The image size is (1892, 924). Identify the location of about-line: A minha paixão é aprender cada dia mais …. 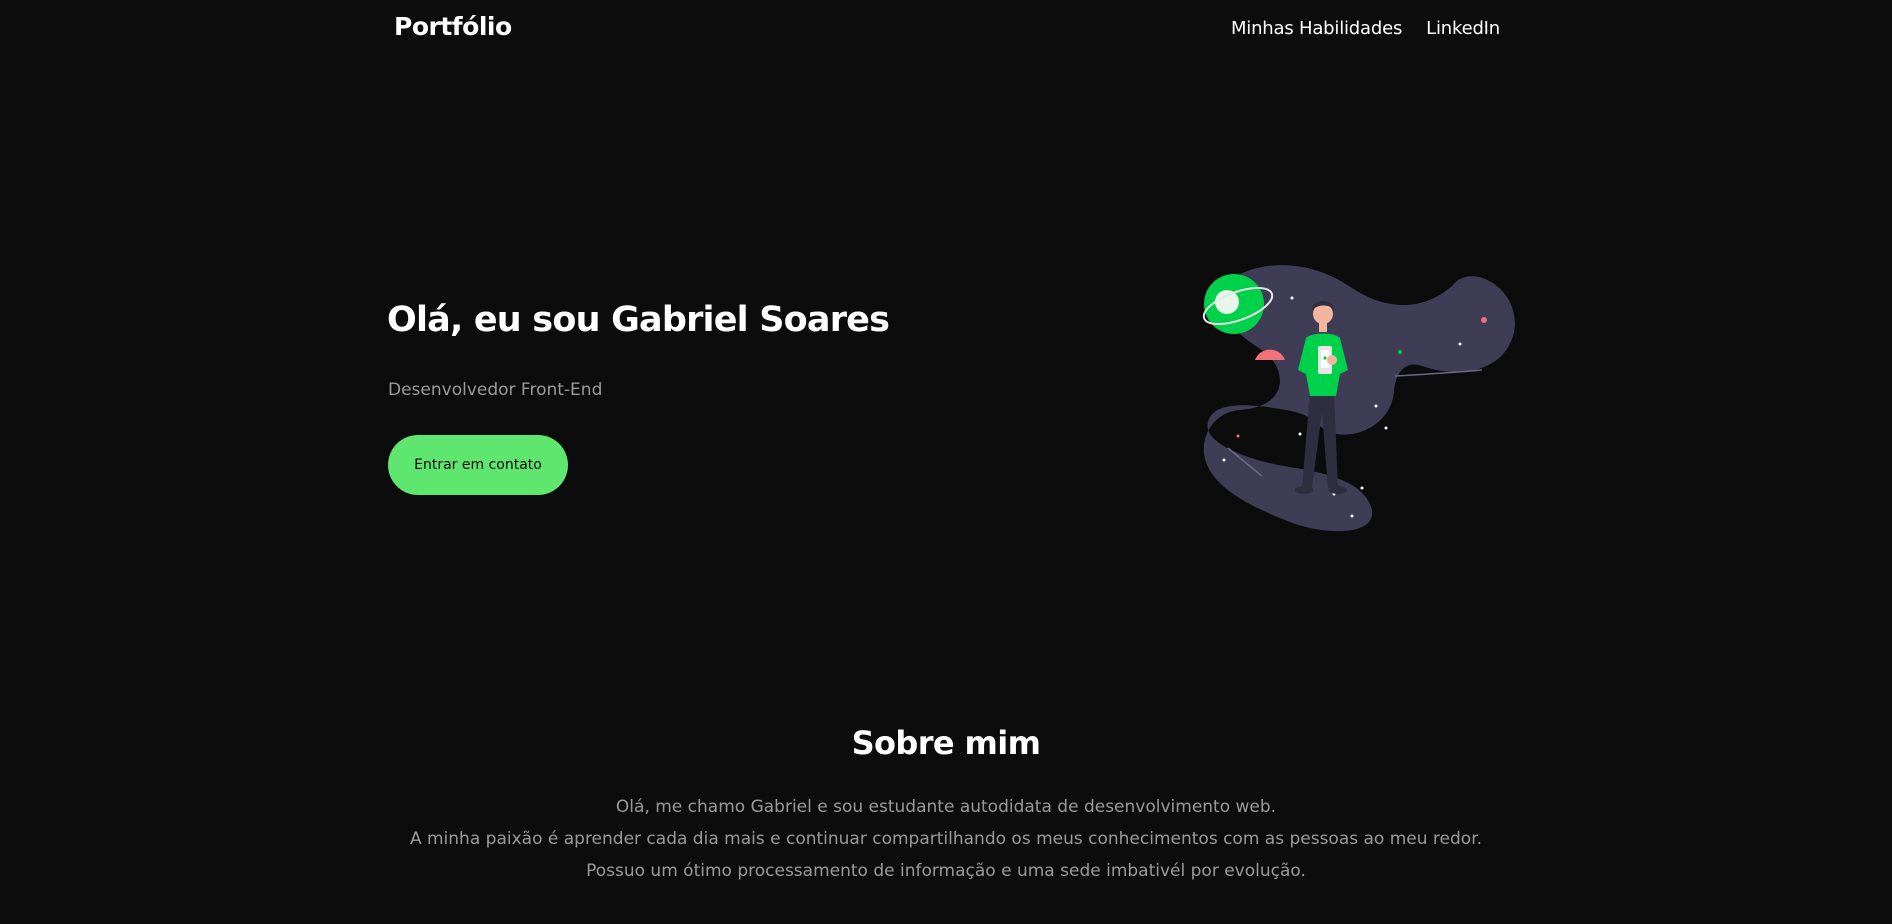
(946, 839).